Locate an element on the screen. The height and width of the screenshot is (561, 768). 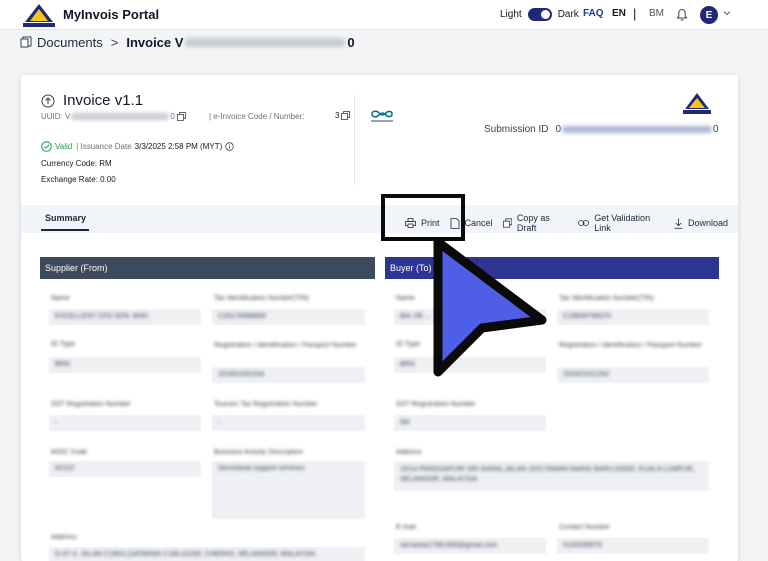
buyer-tin-text: C18608798070 is located at coordinates (587, 316).